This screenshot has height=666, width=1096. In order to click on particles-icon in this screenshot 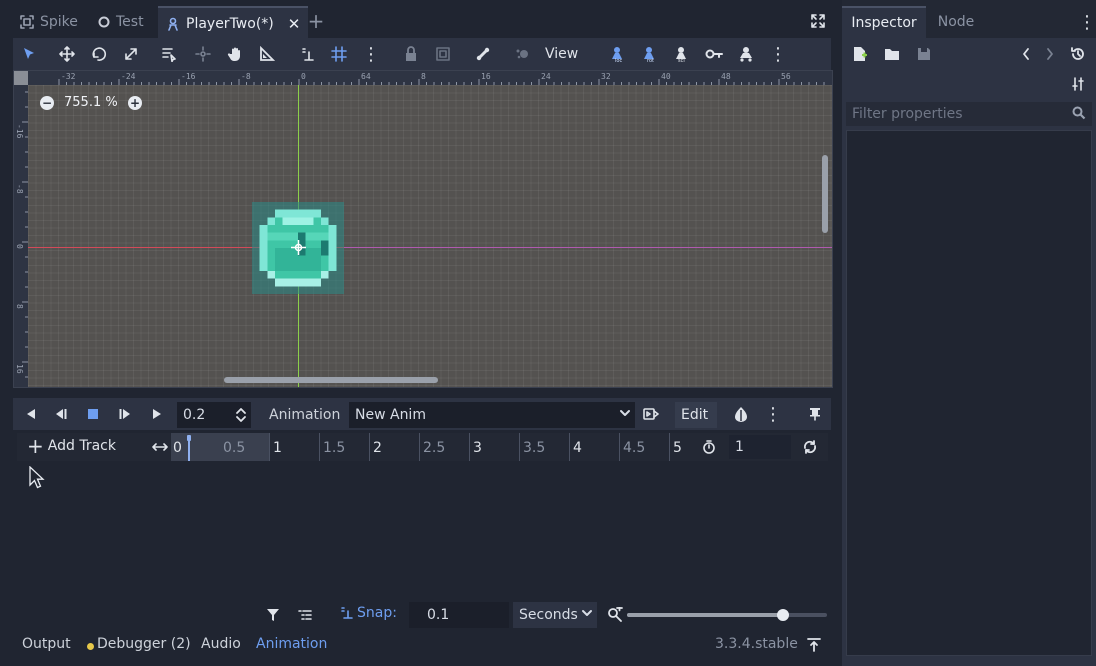, I will do `click(523, 54)`.